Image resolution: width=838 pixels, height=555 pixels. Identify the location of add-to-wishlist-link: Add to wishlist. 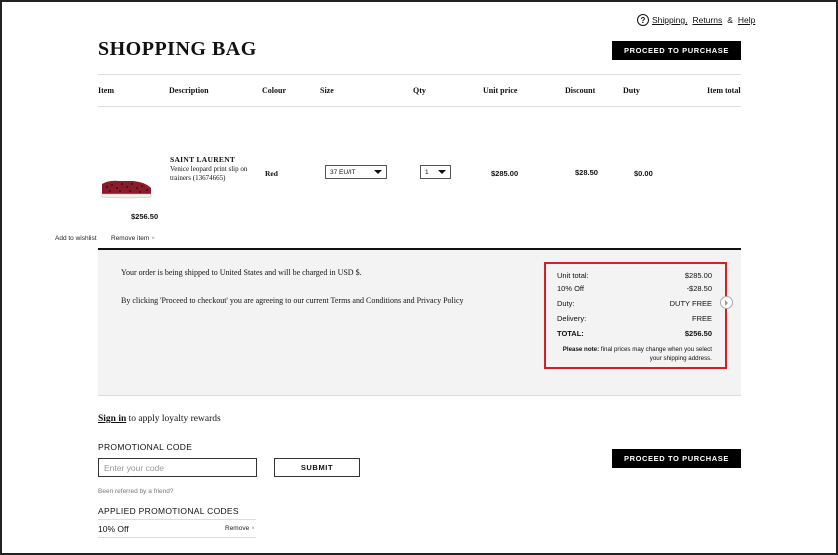
(76, 238).